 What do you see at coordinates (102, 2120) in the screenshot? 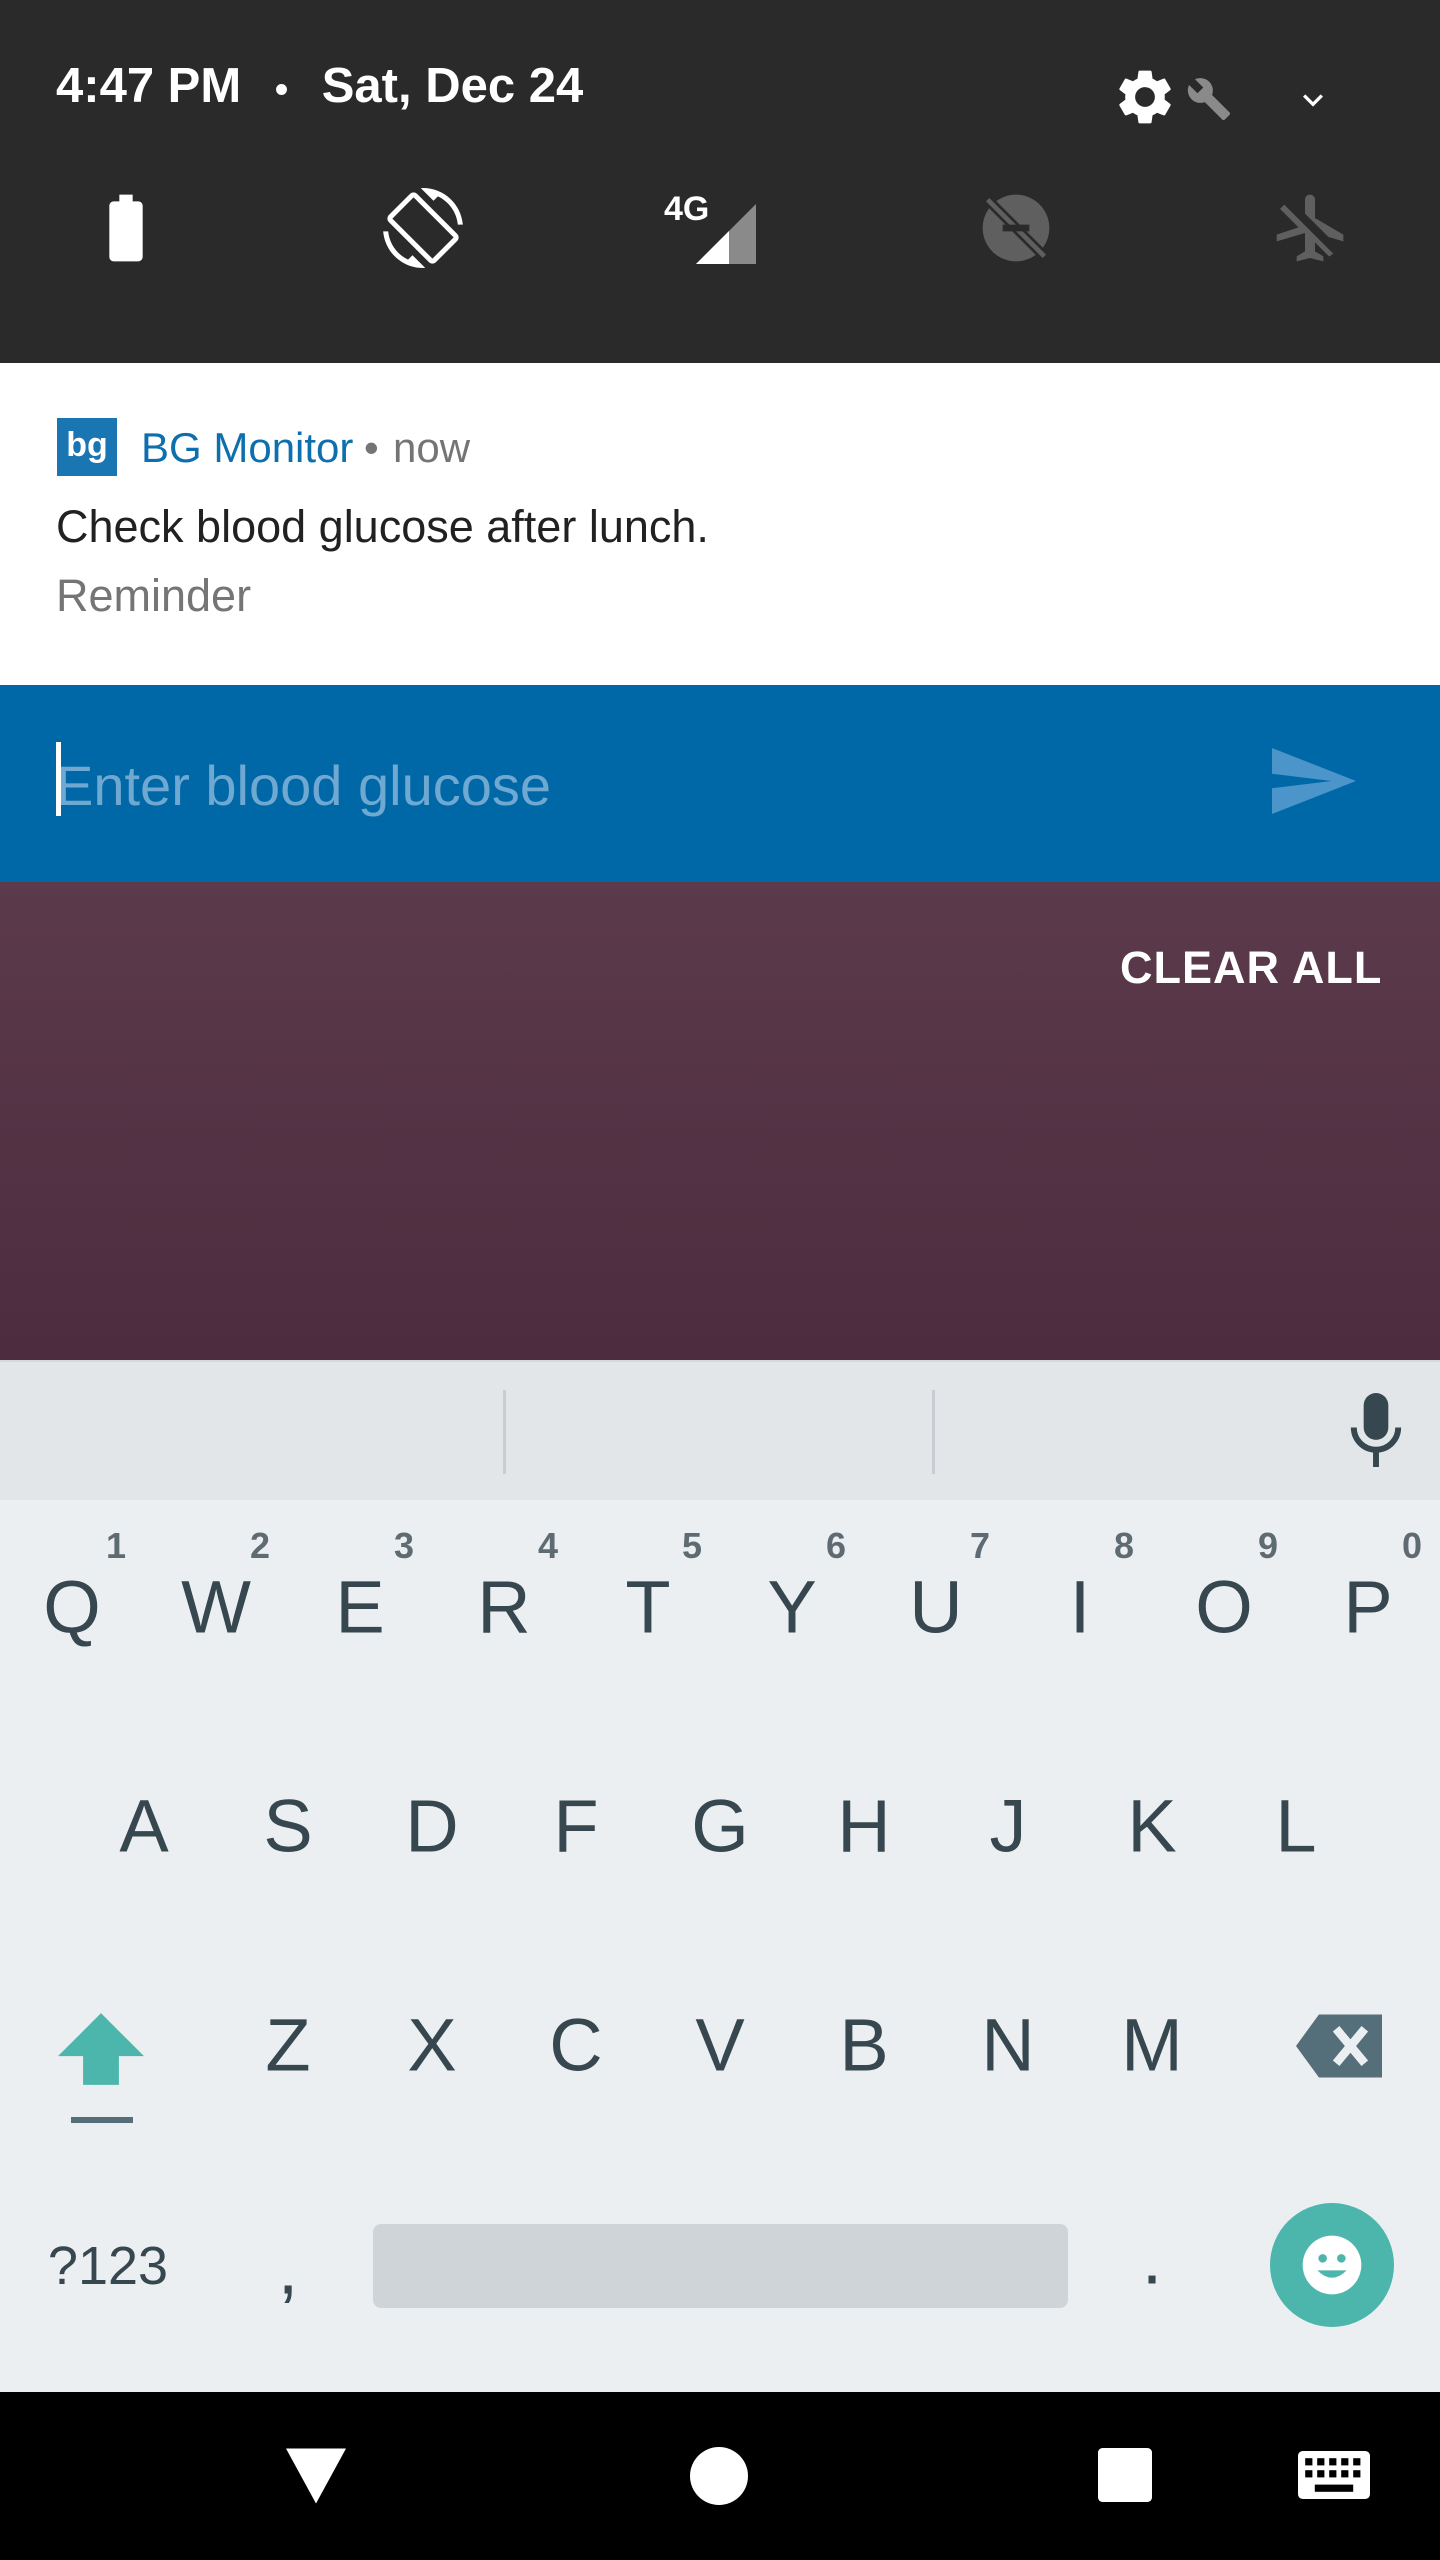
I see `shift-indicator` at bounding box center [102, 2120].